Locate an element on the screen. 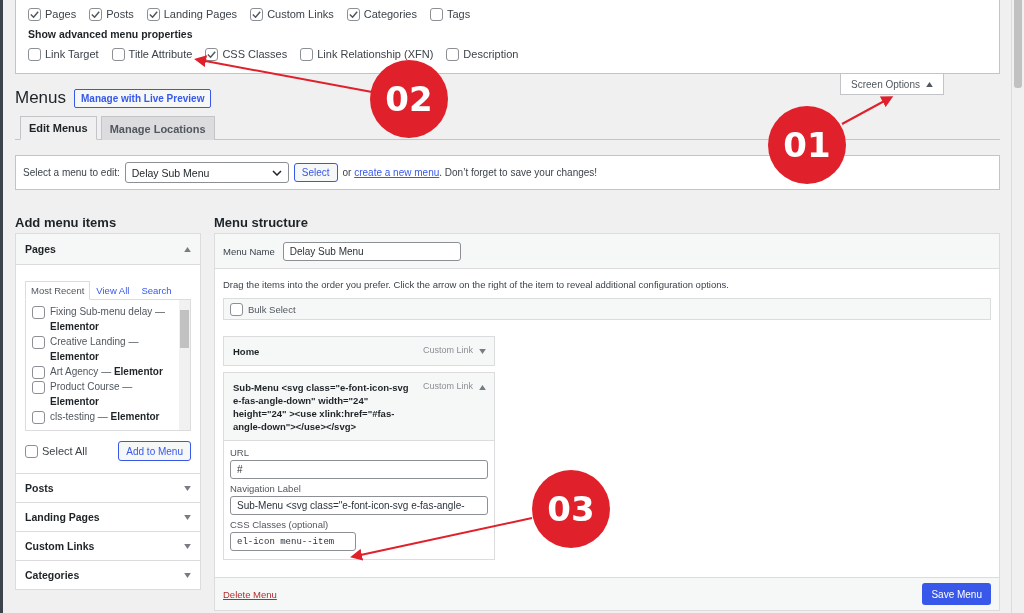  checkbox-label: CSS Classes is located at coordinates (255, 54).